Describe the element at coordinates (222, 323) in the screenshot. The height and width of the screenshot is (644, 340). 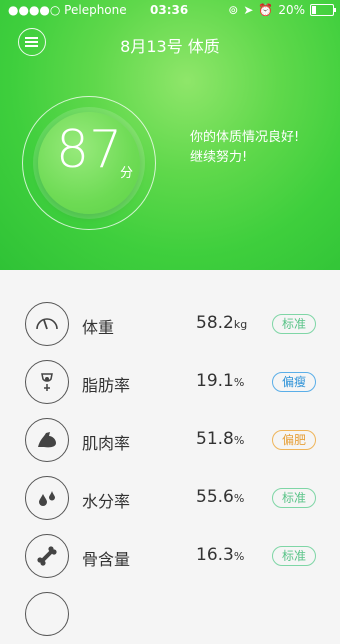
I see `metric-value: 58.2kg` at that location.